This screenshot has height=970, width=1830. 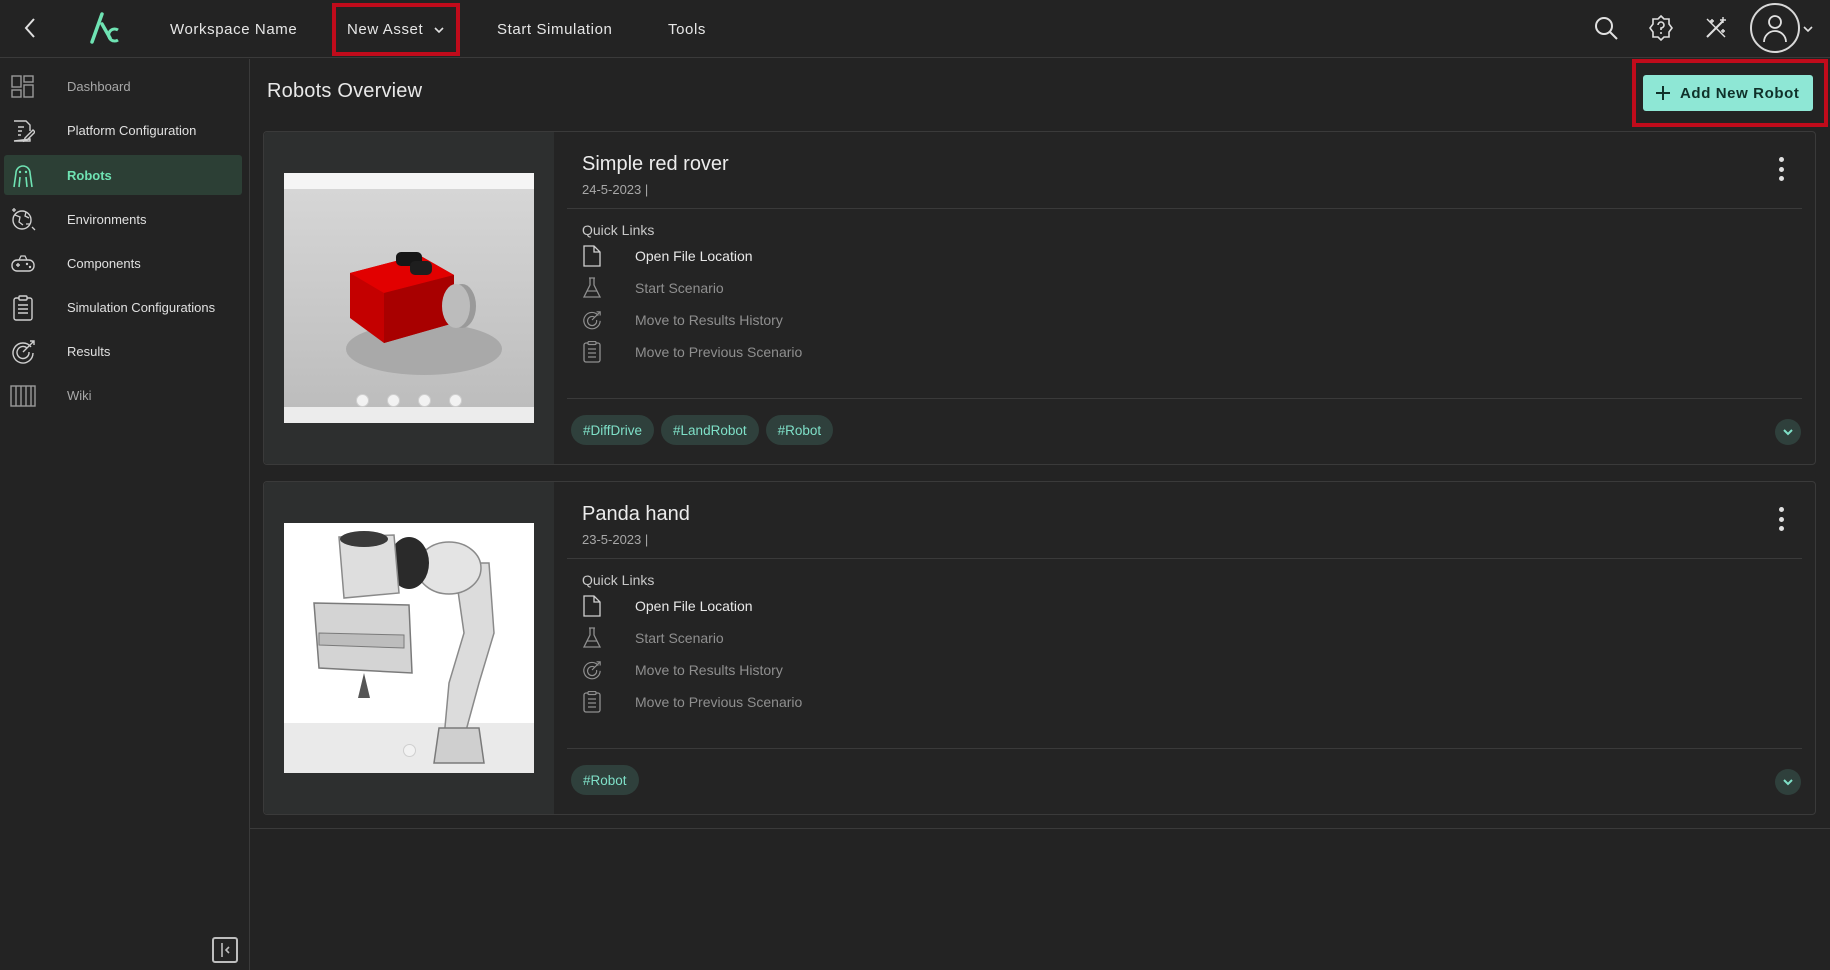 I want to click on new-asset-label: New Asset, so click(x=385, y=29).